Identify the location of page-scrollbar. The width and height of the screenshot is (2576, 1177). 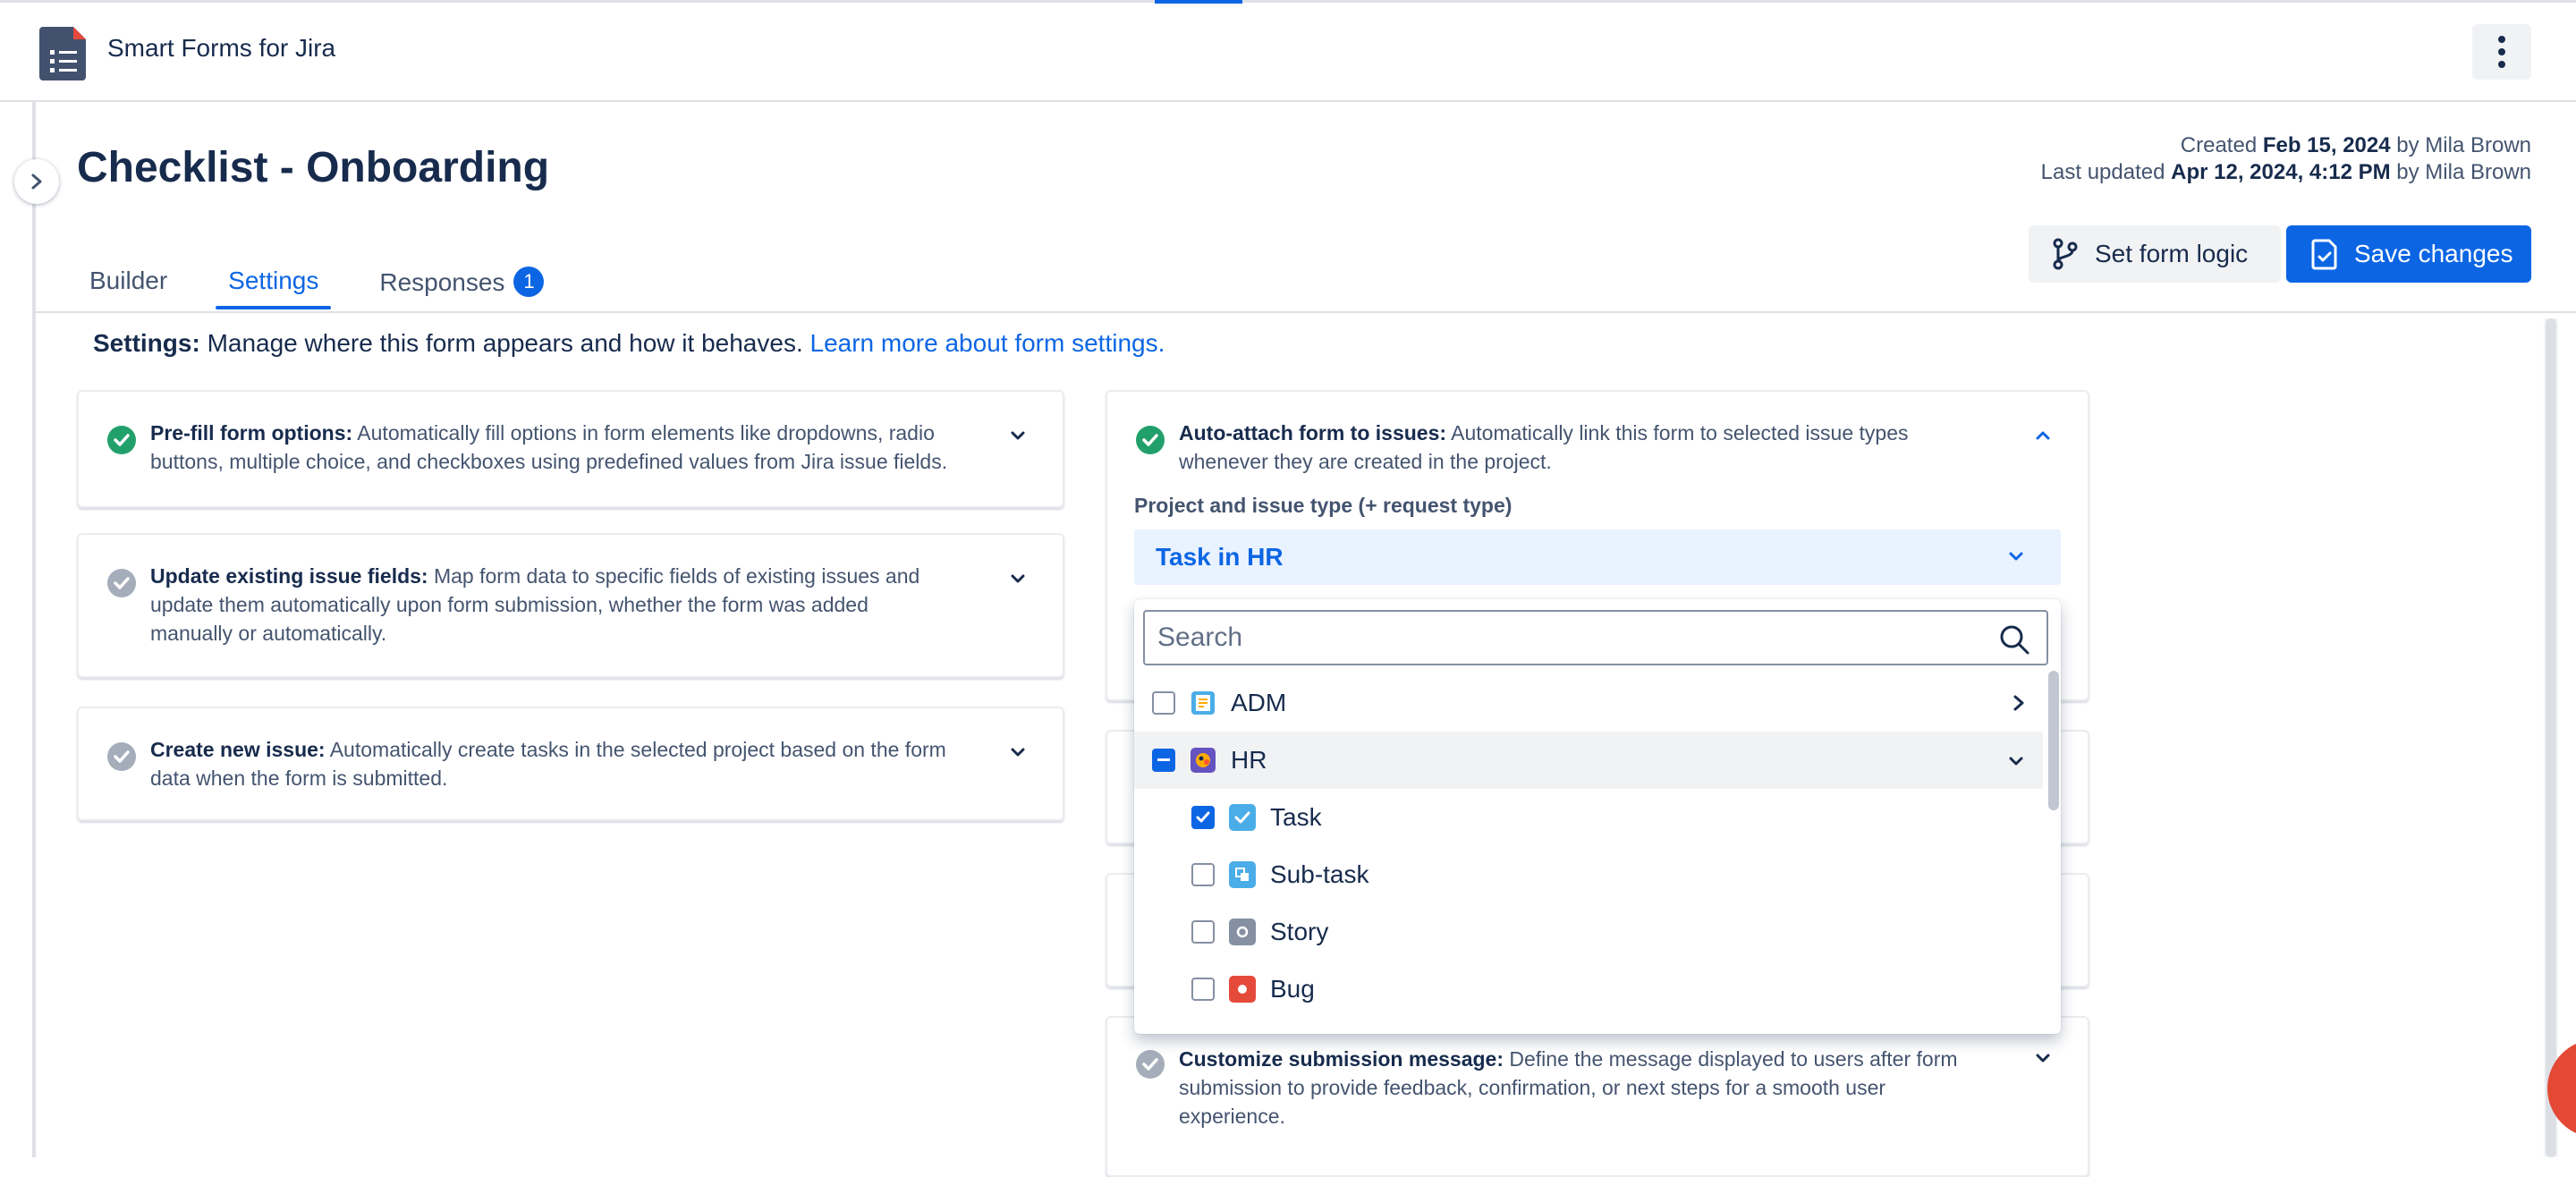
(2551, 737).